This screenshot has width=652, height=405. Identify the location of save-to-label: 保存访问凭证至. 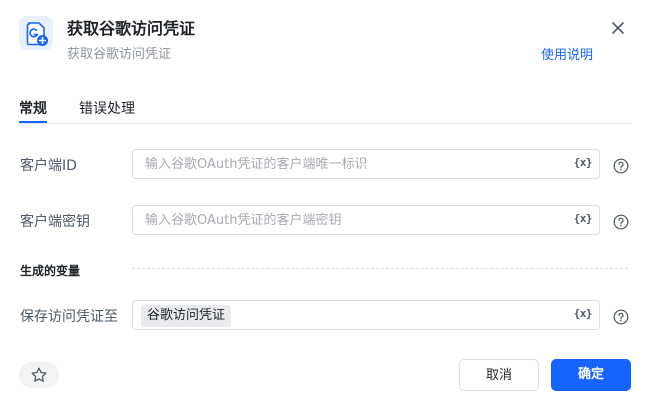
(69, 317).